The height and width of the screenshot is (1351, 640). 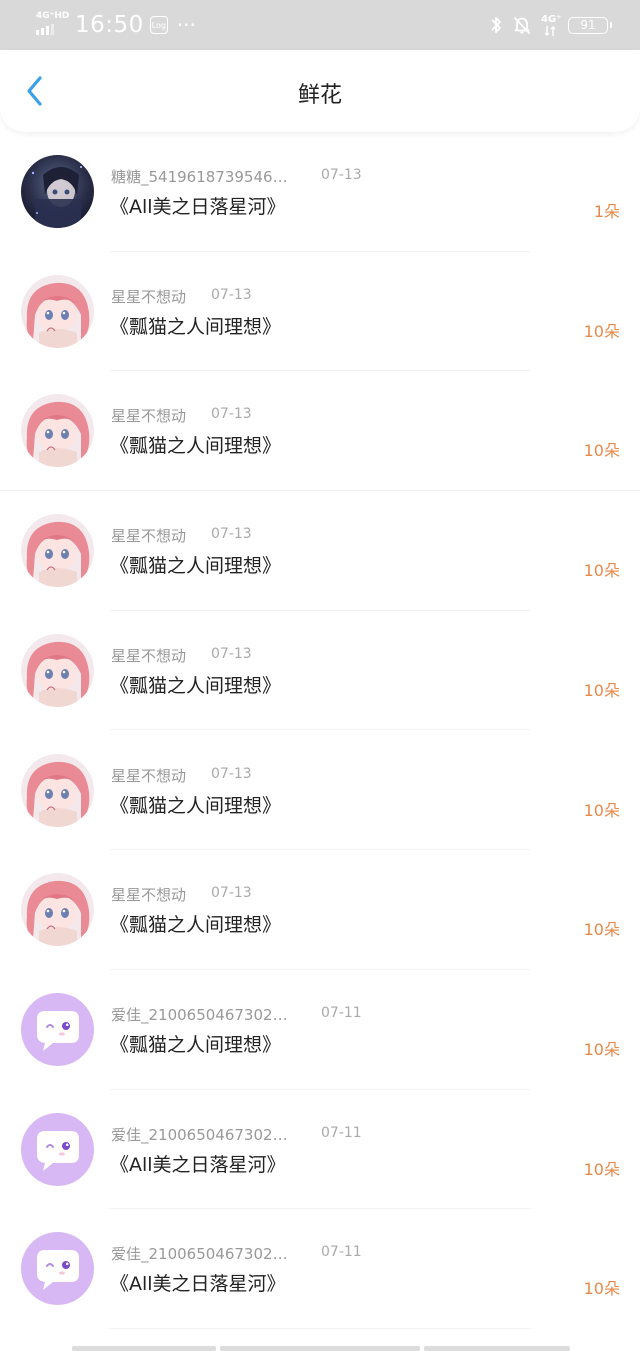 I want to click on log-icon: Log, so click(x=158, y=25).